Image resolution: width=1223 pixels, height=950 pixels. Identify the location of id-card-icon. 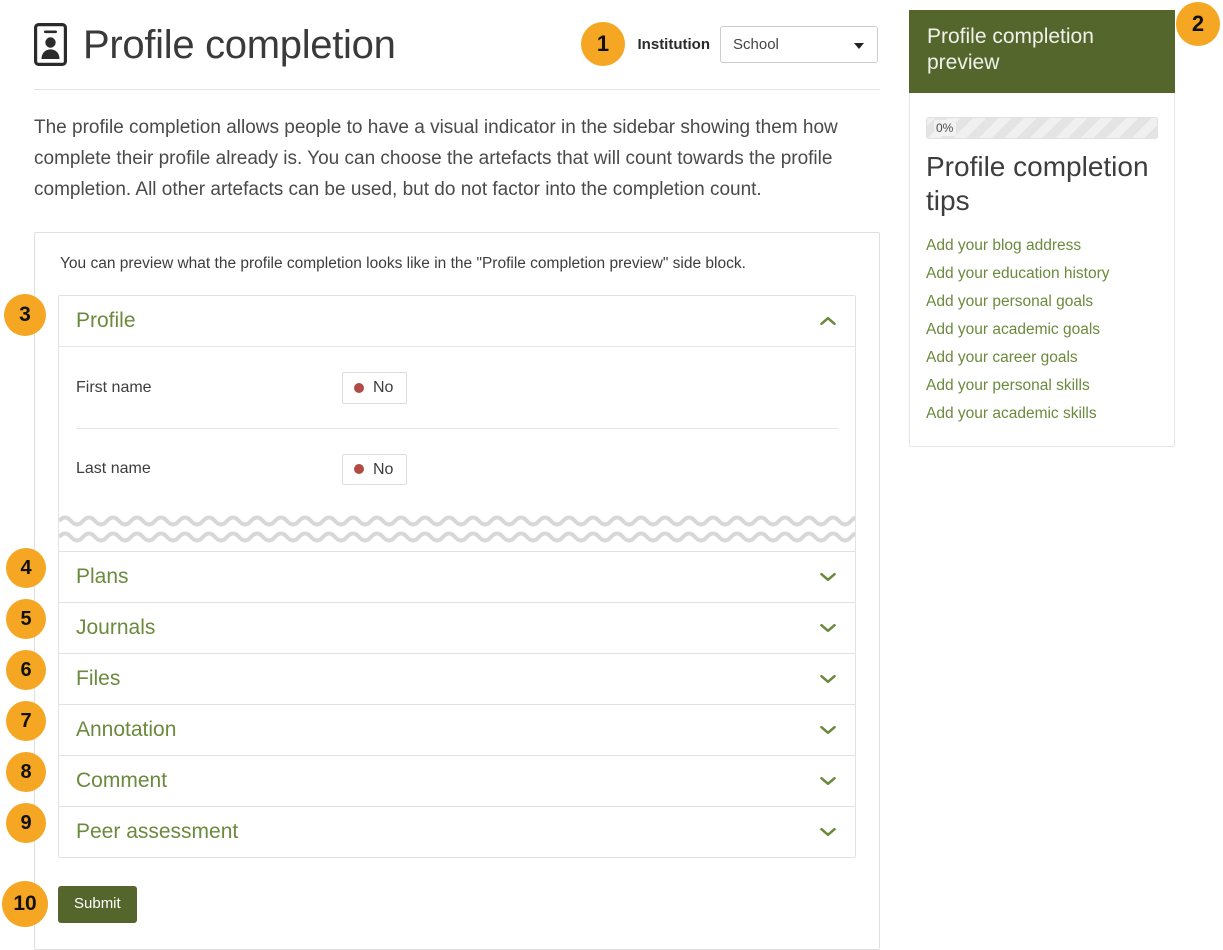
(50, 44).